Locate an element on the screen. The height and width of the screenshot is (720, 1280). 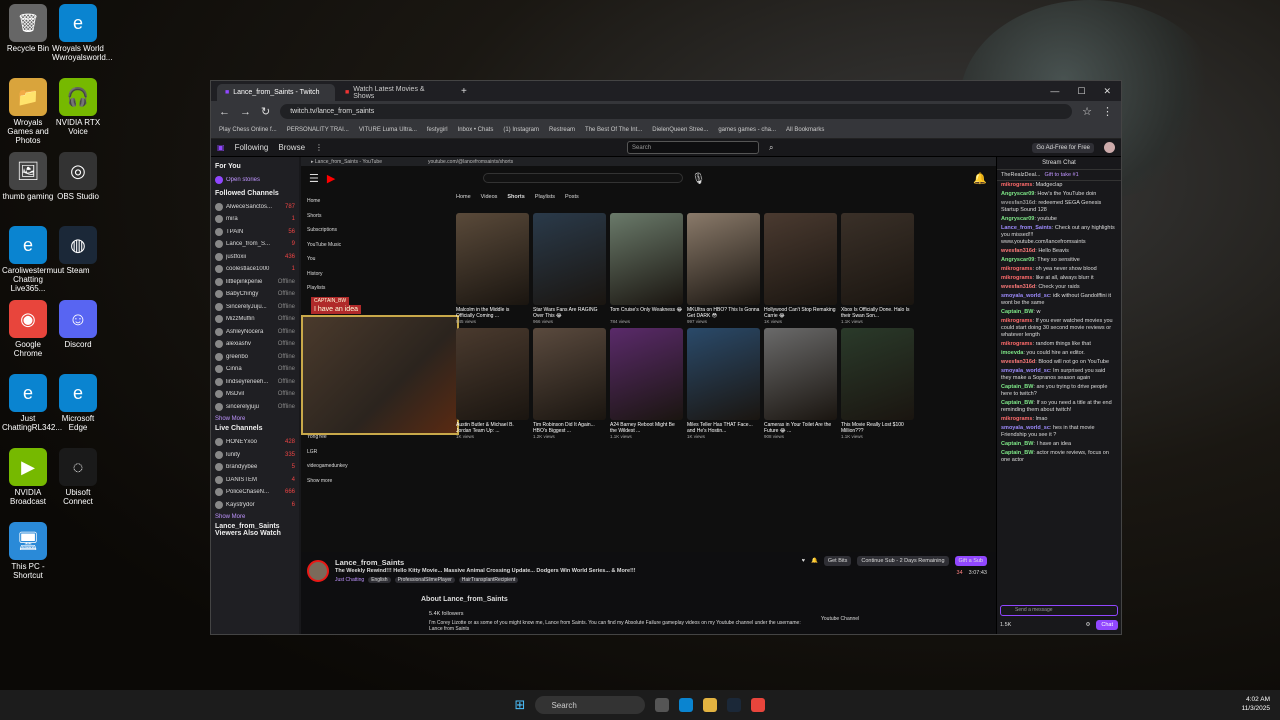
desktop-icon: e Microsoft Edge is located at coordinates (78, 403).